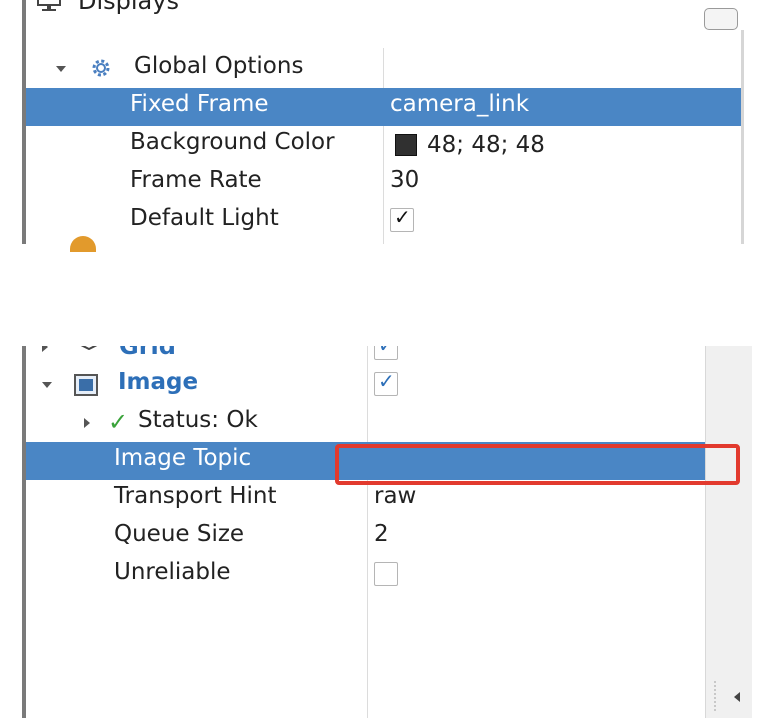 The image size is (762, 718). Describe the element at coordinates (537, 464) in the screenshot. I see `image-topic-highlight` at that location.